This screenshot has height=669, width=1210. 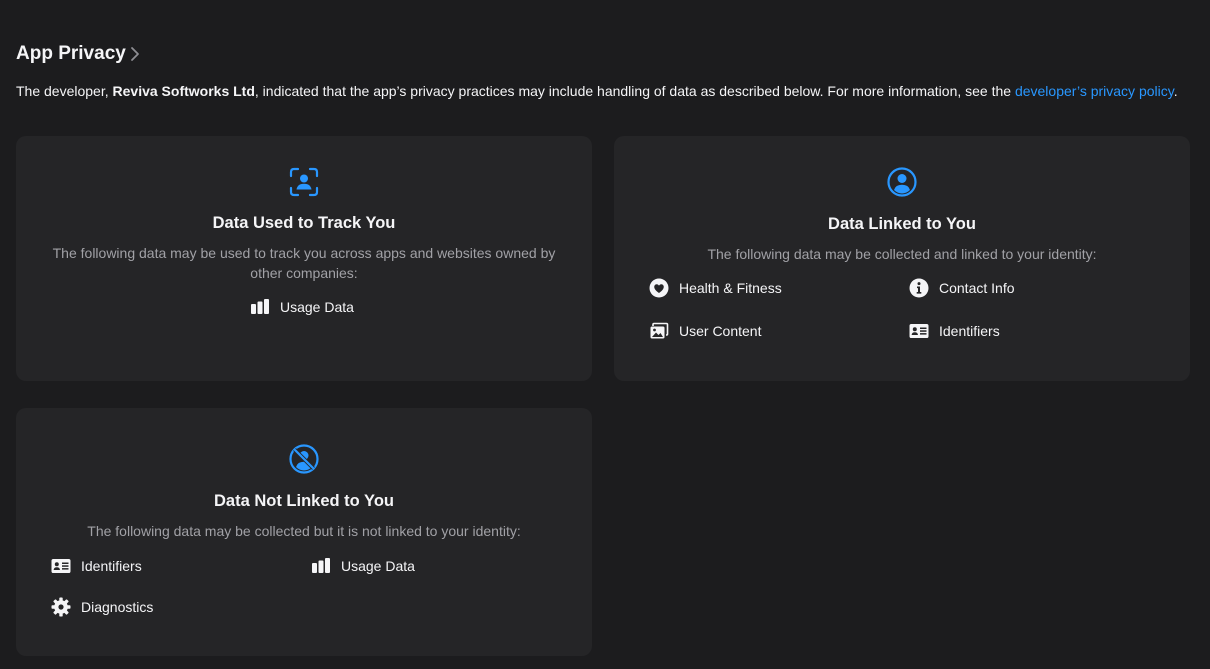 I want to click on item-label: Health & Fitness, so click(x=730, y=288).